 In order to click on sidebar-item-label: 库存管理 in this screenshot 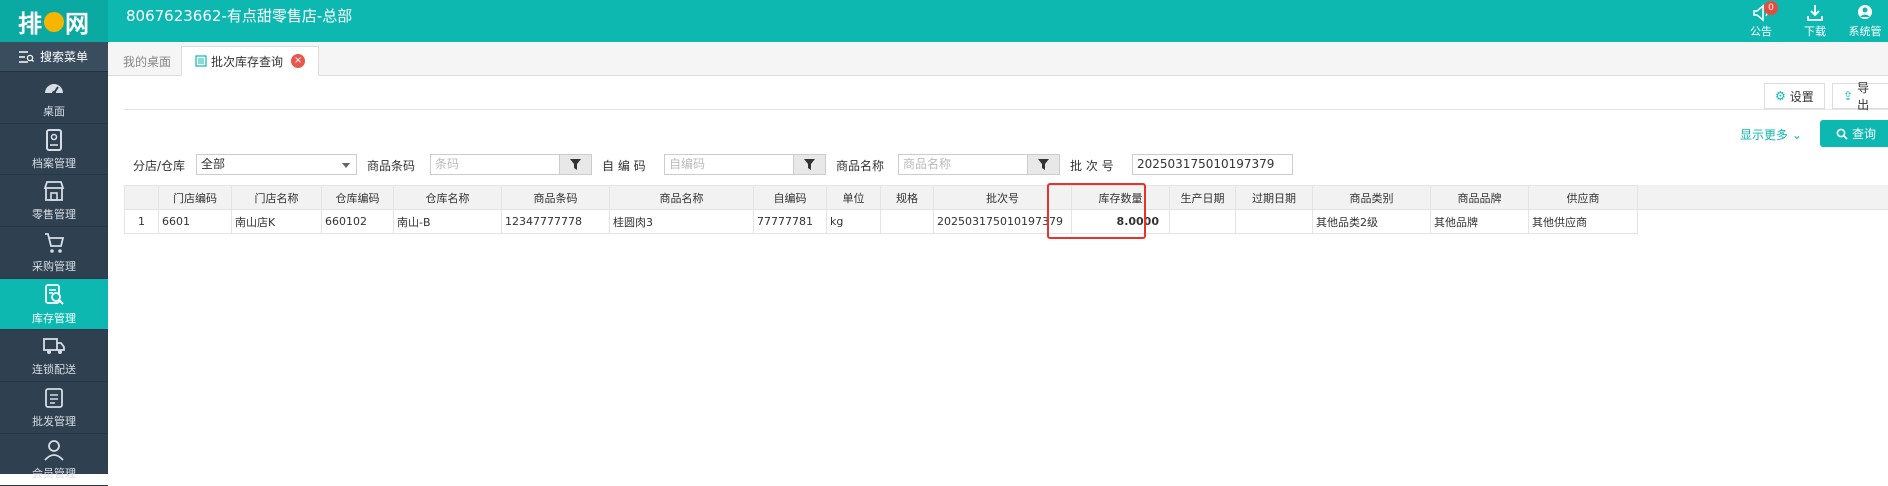, I will do `click(54, 318)`.